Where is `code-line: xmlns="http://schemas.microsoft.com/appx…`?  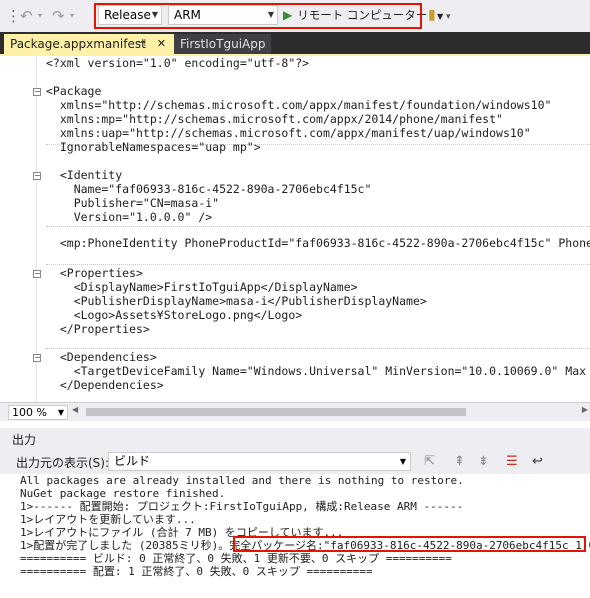
code-line: xmlns="http://schemas.microsoft.com/appx… is located at coordinates (299, 105).